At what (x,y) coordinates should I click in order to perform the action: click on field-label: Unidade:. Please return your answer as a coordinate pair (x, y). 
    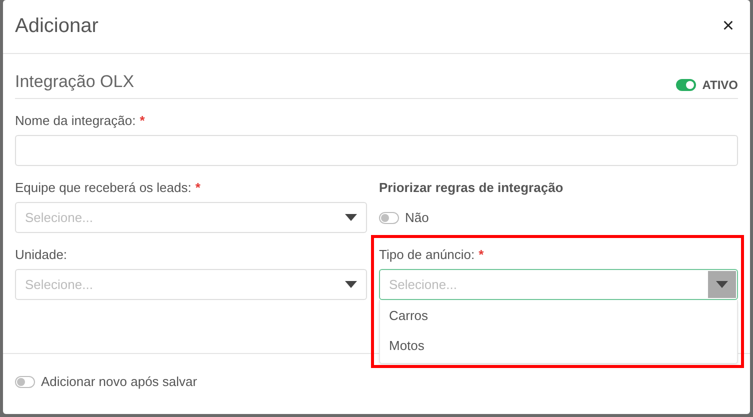
    Looking at the image, I should click on (41, 255).